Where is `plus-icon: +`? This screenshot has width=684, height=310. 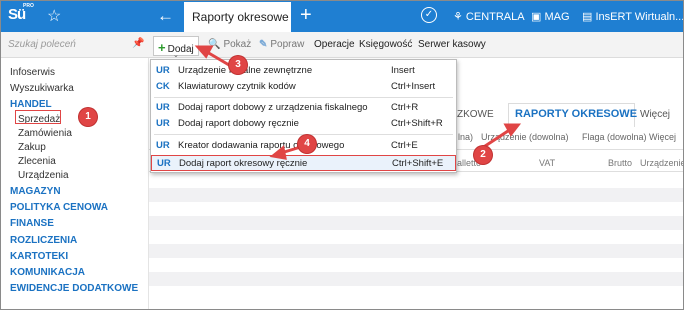
plus-icon: + is located at coordinates (162, 47).